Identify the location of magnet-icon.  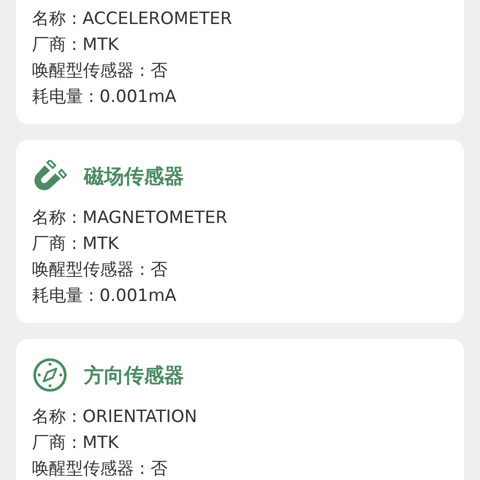
(50, 176).